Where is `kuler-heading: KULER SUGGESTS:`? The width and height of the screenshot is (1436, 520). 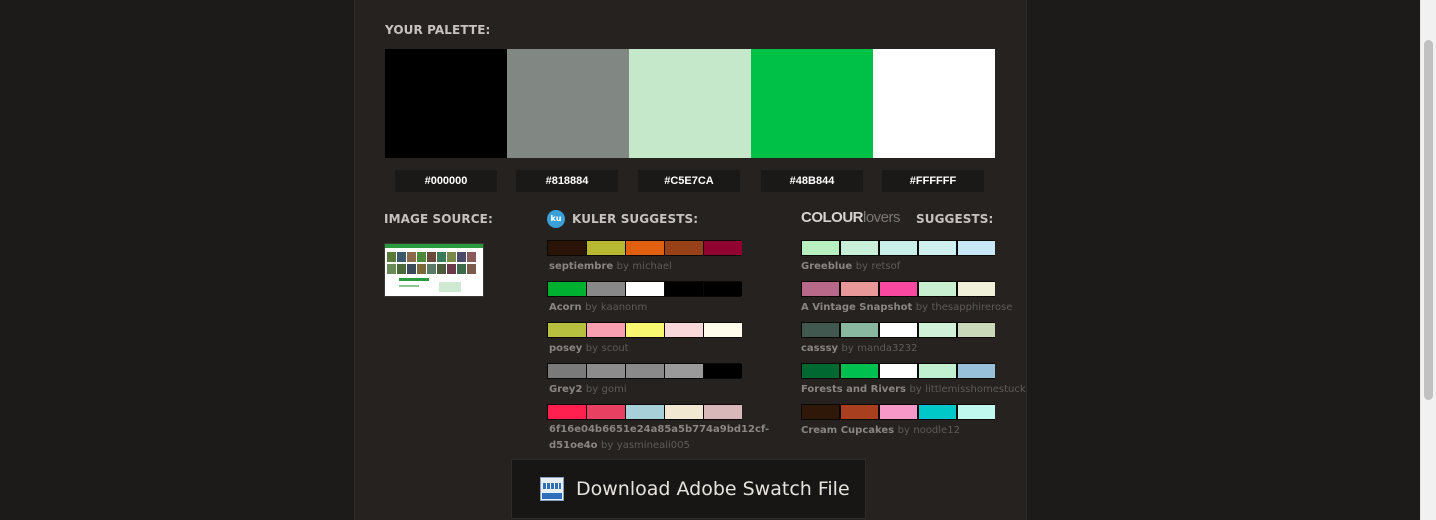 kuler-heading: KULER SUGGESTS: is located at coordinates (635, 219).